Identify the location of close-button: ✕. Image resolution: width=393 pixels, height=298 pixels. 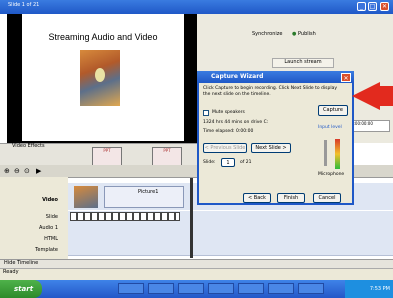
(384, 6).